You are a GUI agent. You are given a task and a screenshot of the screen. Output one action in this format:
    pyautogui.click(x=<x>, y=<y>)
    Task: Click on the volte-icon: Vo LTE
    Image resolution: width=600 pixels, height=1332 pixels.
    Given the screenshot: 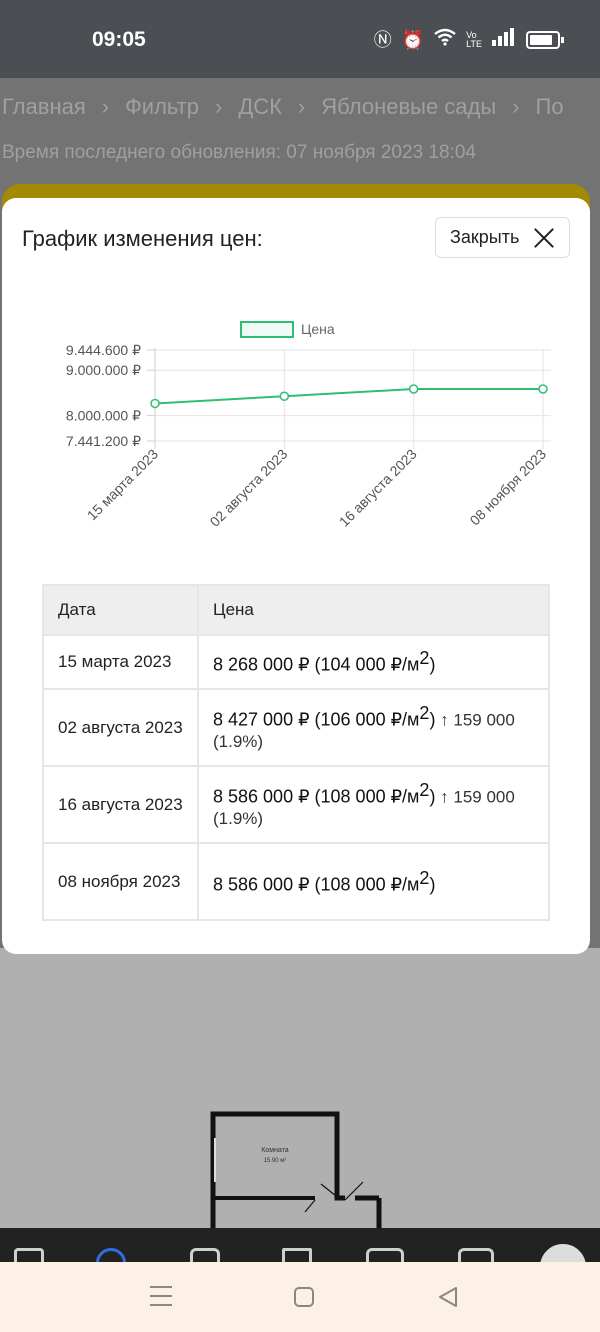 What is the action you would take?
    pyautogui.click(x=474, y=39)
    